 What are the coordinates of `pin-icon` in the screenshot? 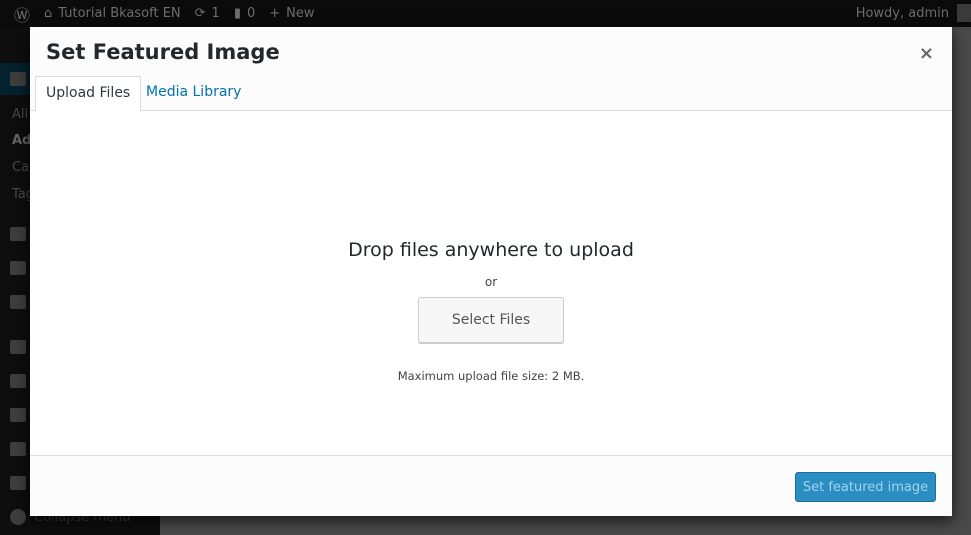 It's located at (18, 79).